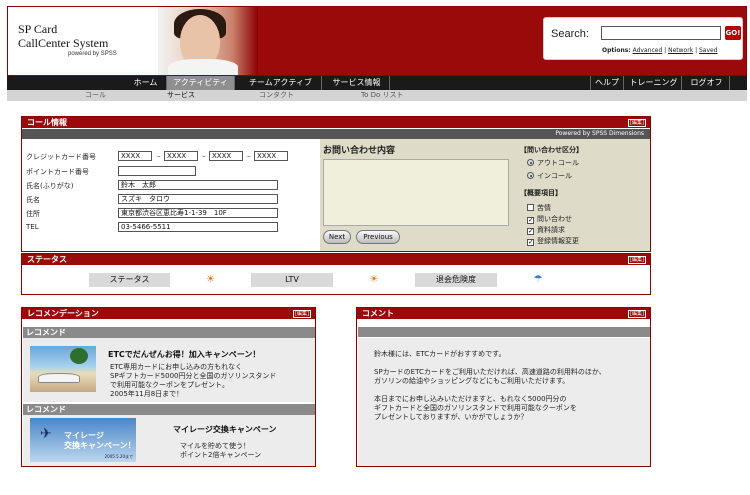 Image resolution: width=750 pixels, height=495 pixels. Describe the element at coordinates (57, 172) in the screenshot. I see `point-card-label: ポイントカード番号` at that location.